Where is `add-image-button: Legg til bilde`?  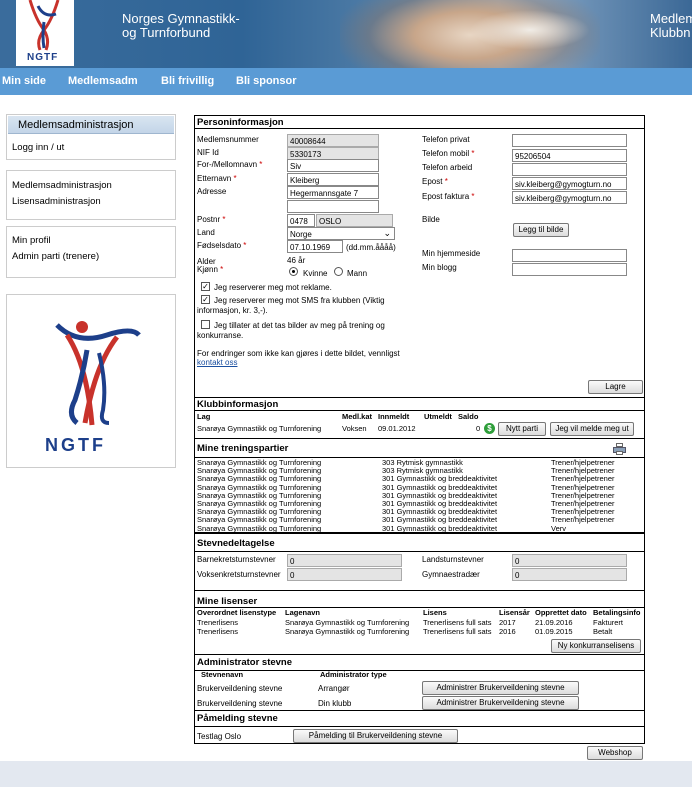
add-image-button: Legg til bilde is located at coordinates (541, 230).